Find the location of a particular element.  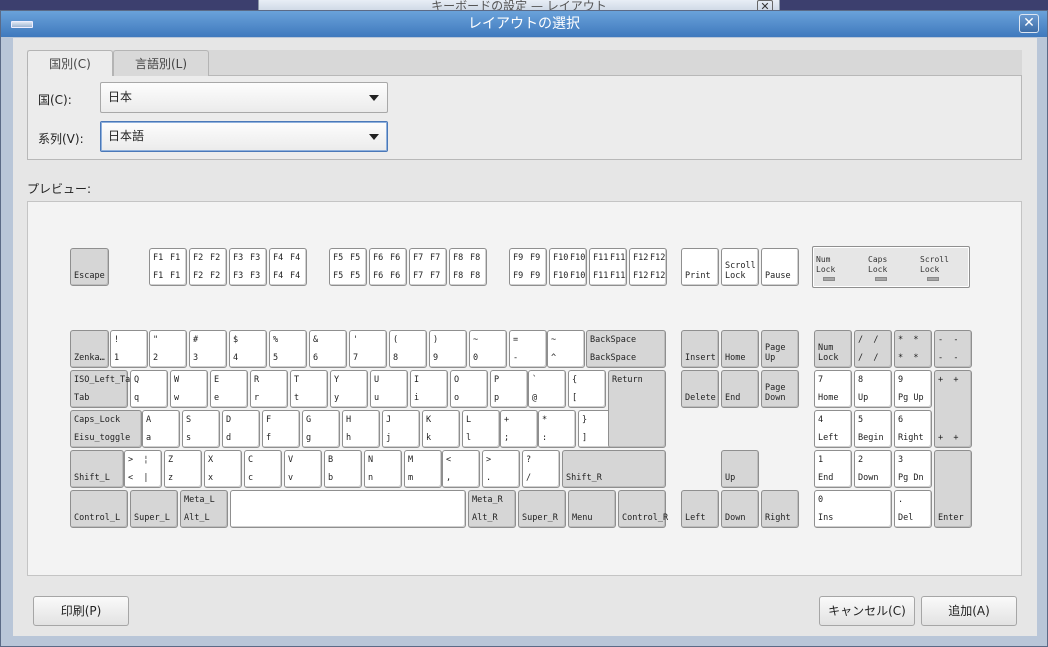

key-label-bottom: F3 is located at coordinates (238, 276).